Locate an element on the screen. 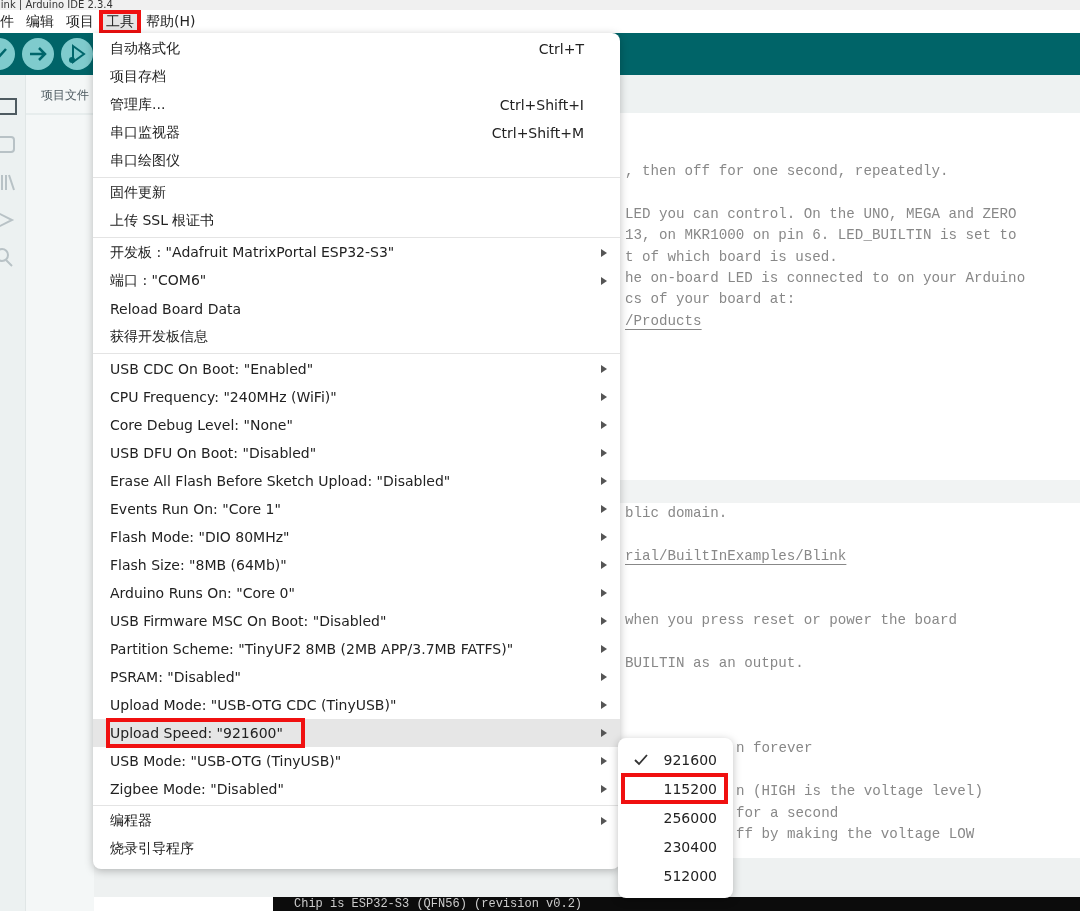  menu-label: Zigbee Mode: "Disabled" is located at coordinates (197, 789).